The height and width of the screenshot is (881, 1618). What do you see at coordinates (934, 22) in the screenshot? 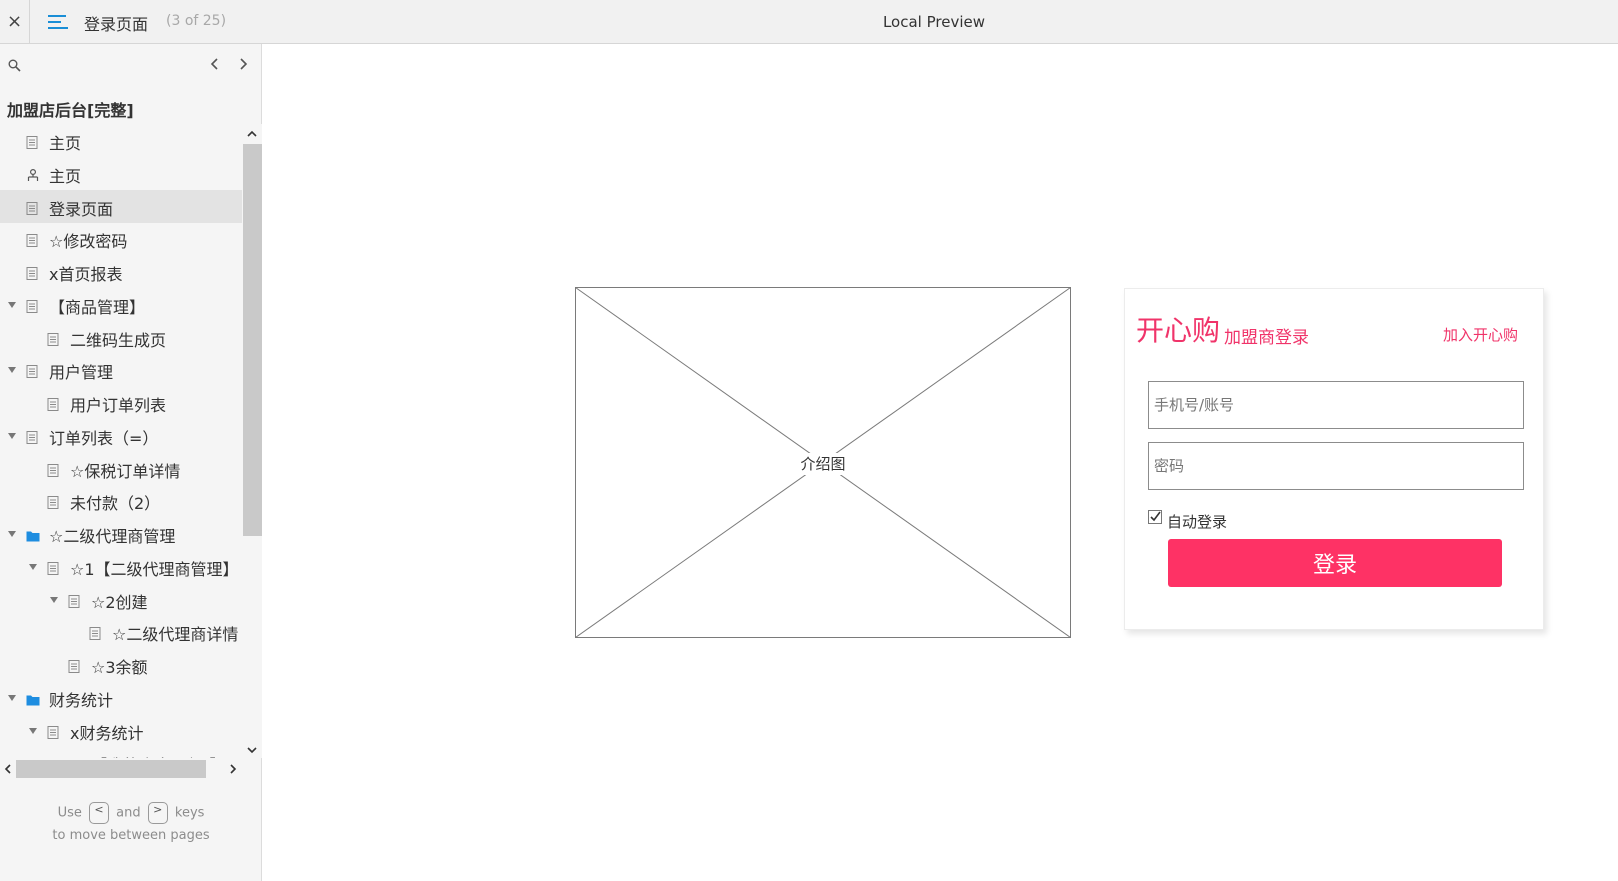
I see `window-title: Local Preview` at bounding box center [934, 22].